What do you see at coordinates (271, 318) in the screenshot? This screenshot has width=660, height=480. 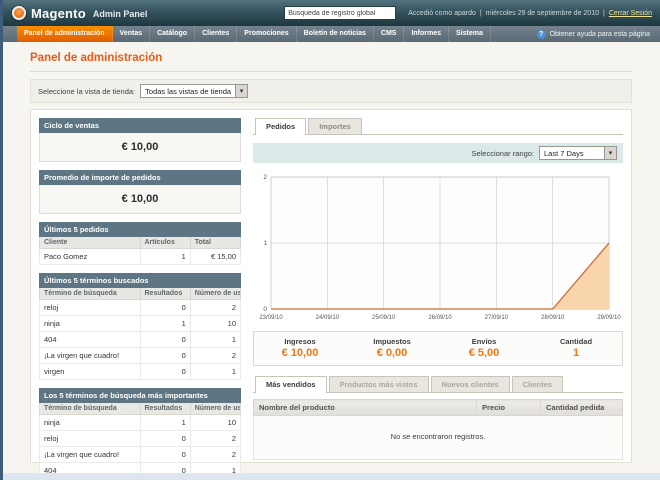 I see `x-axis-label: 23/09/10` at bounding box center [271, 318].